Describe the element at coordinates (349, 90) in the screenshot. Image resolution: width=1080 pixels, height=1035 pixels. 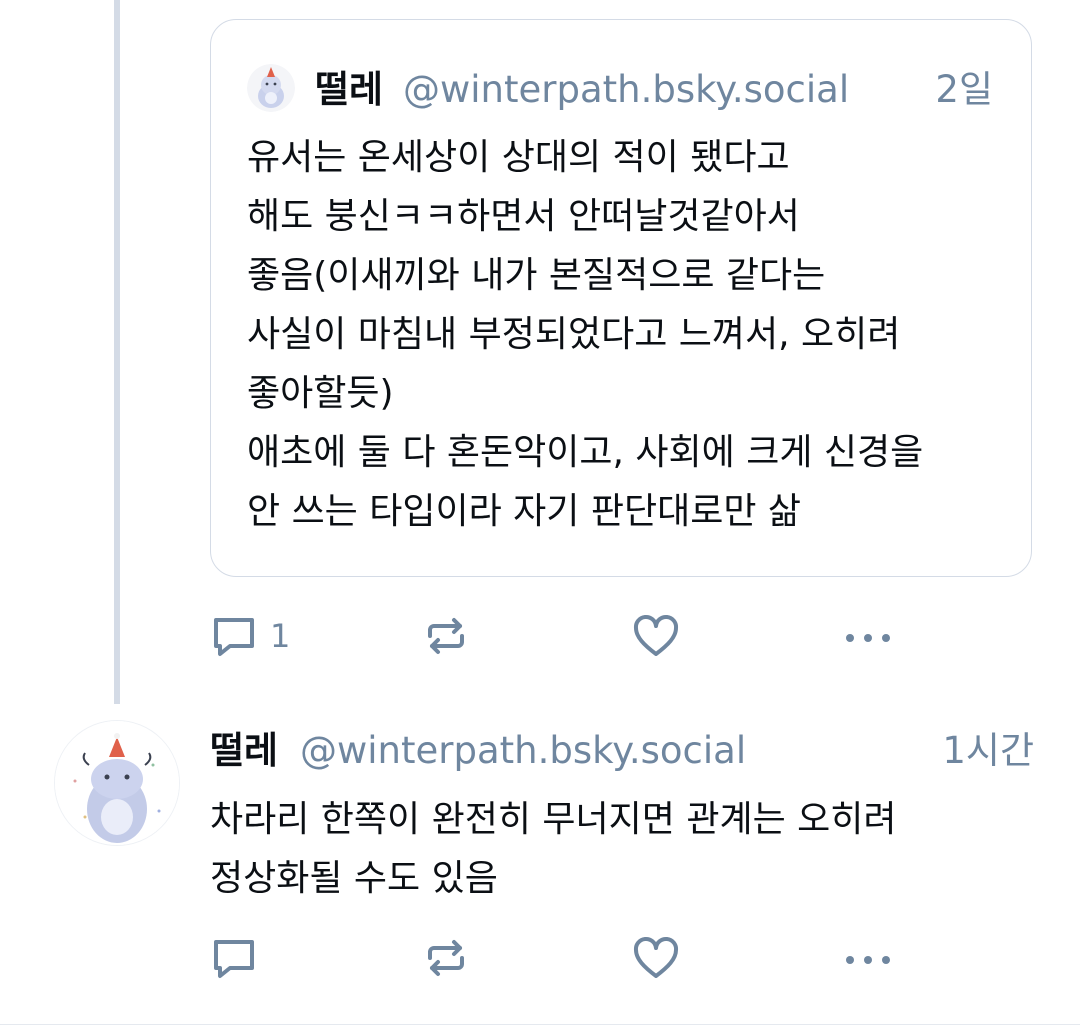
I see `quoted-author-name: 떨레` at that location.